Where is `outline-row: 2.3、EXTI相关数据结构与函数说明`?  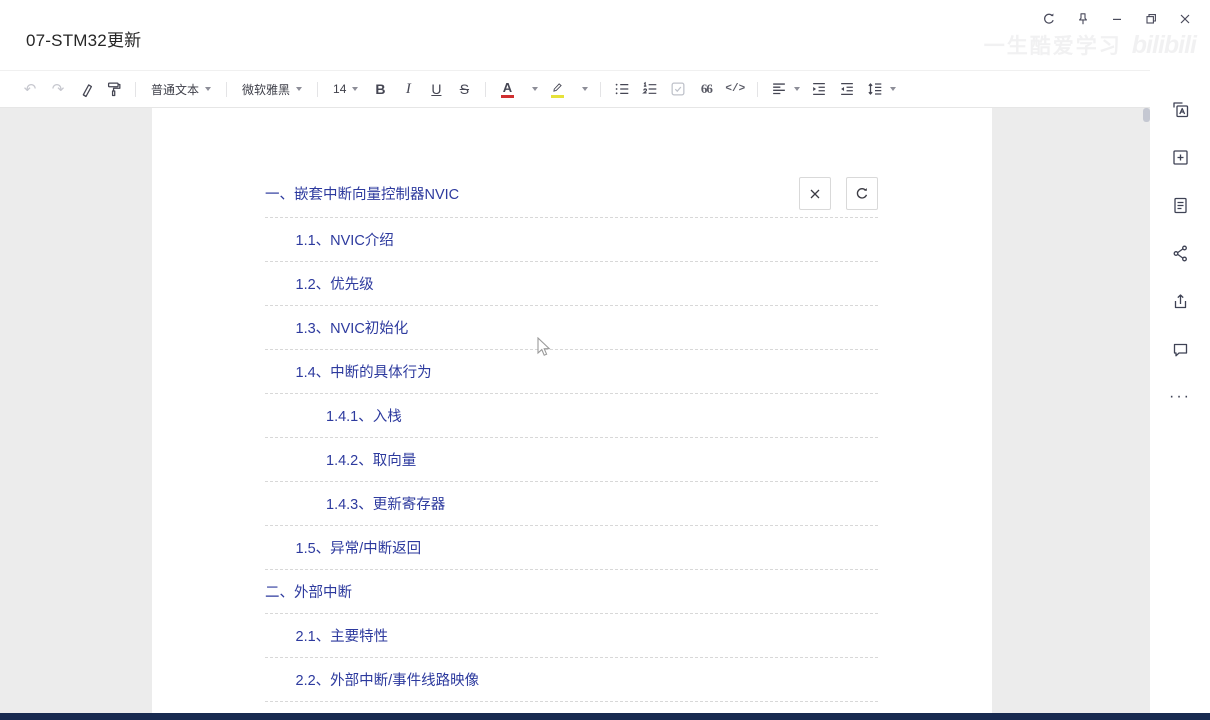
outline-row: 2.3、EXTI相关数据结构与函数说明 is located at coordinates (571, 707).